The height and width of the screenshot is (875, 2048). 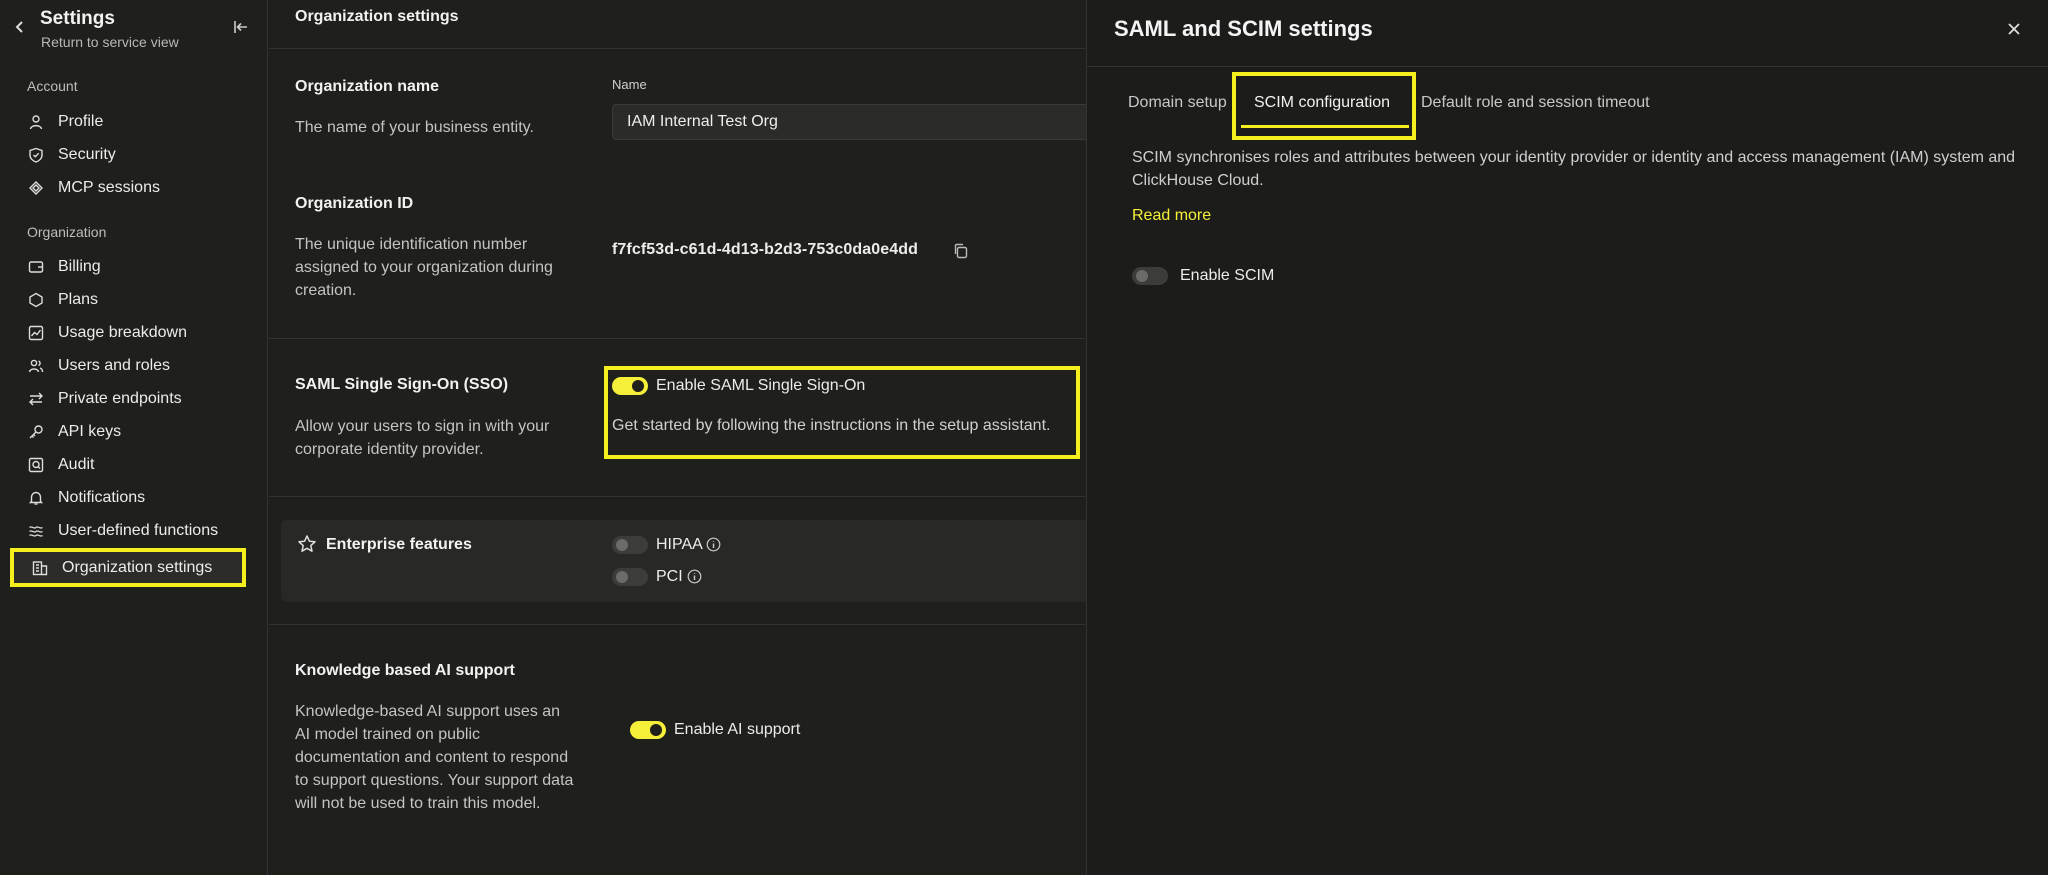 I want to click on org-id-value: f7fcf53d-c61d-4d13-b2d3-753c0da0e4dd, so click(x=765, y=249).